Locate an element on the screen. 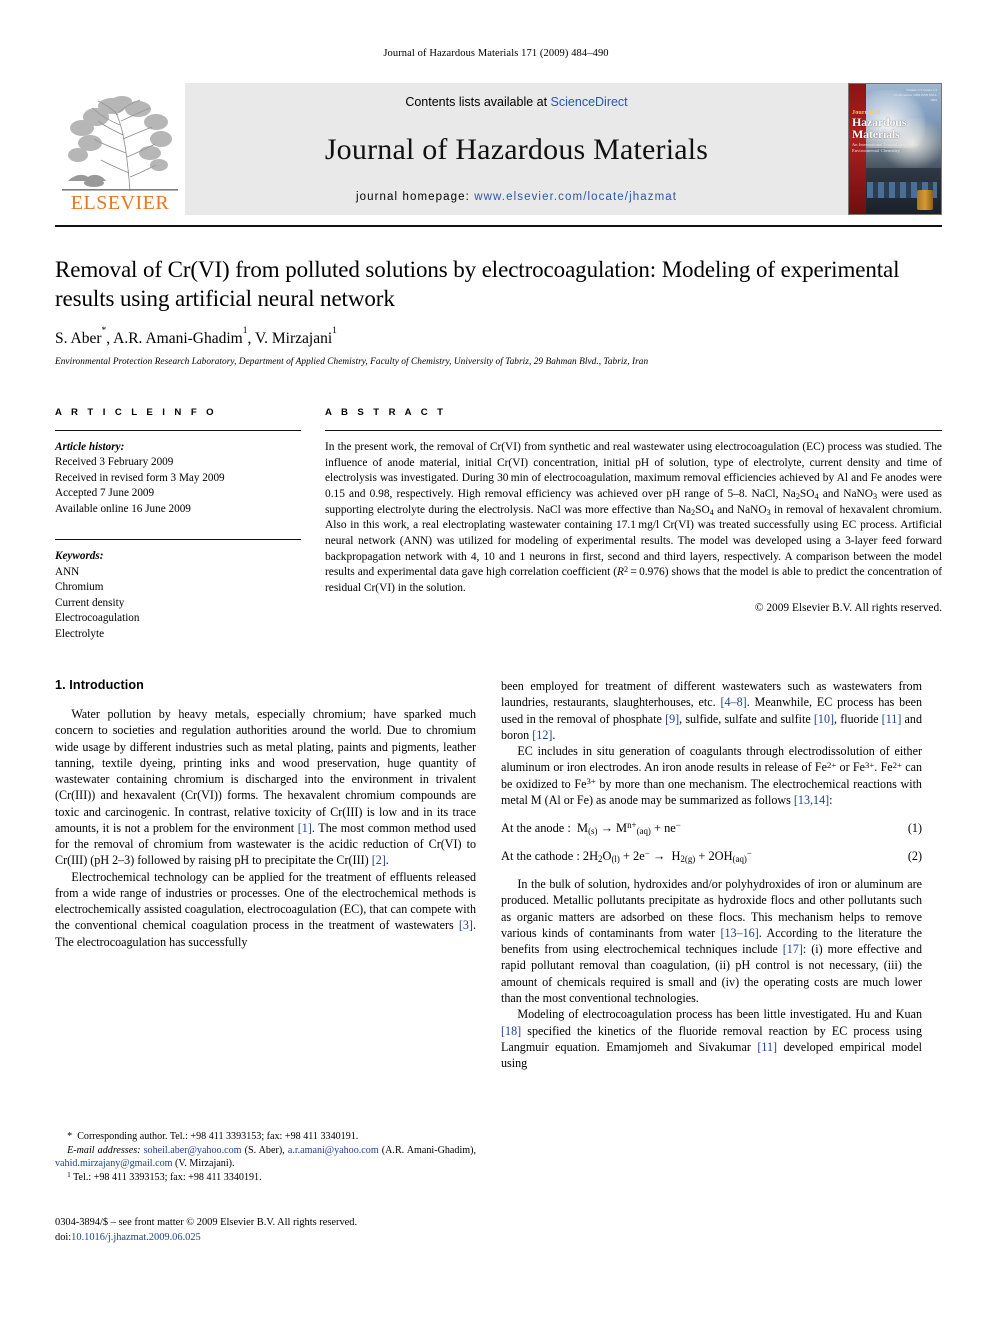 The width and height of the screenshot is (992, 1323). keyword-item: Electrolyte is located at coordinates (80, 633).